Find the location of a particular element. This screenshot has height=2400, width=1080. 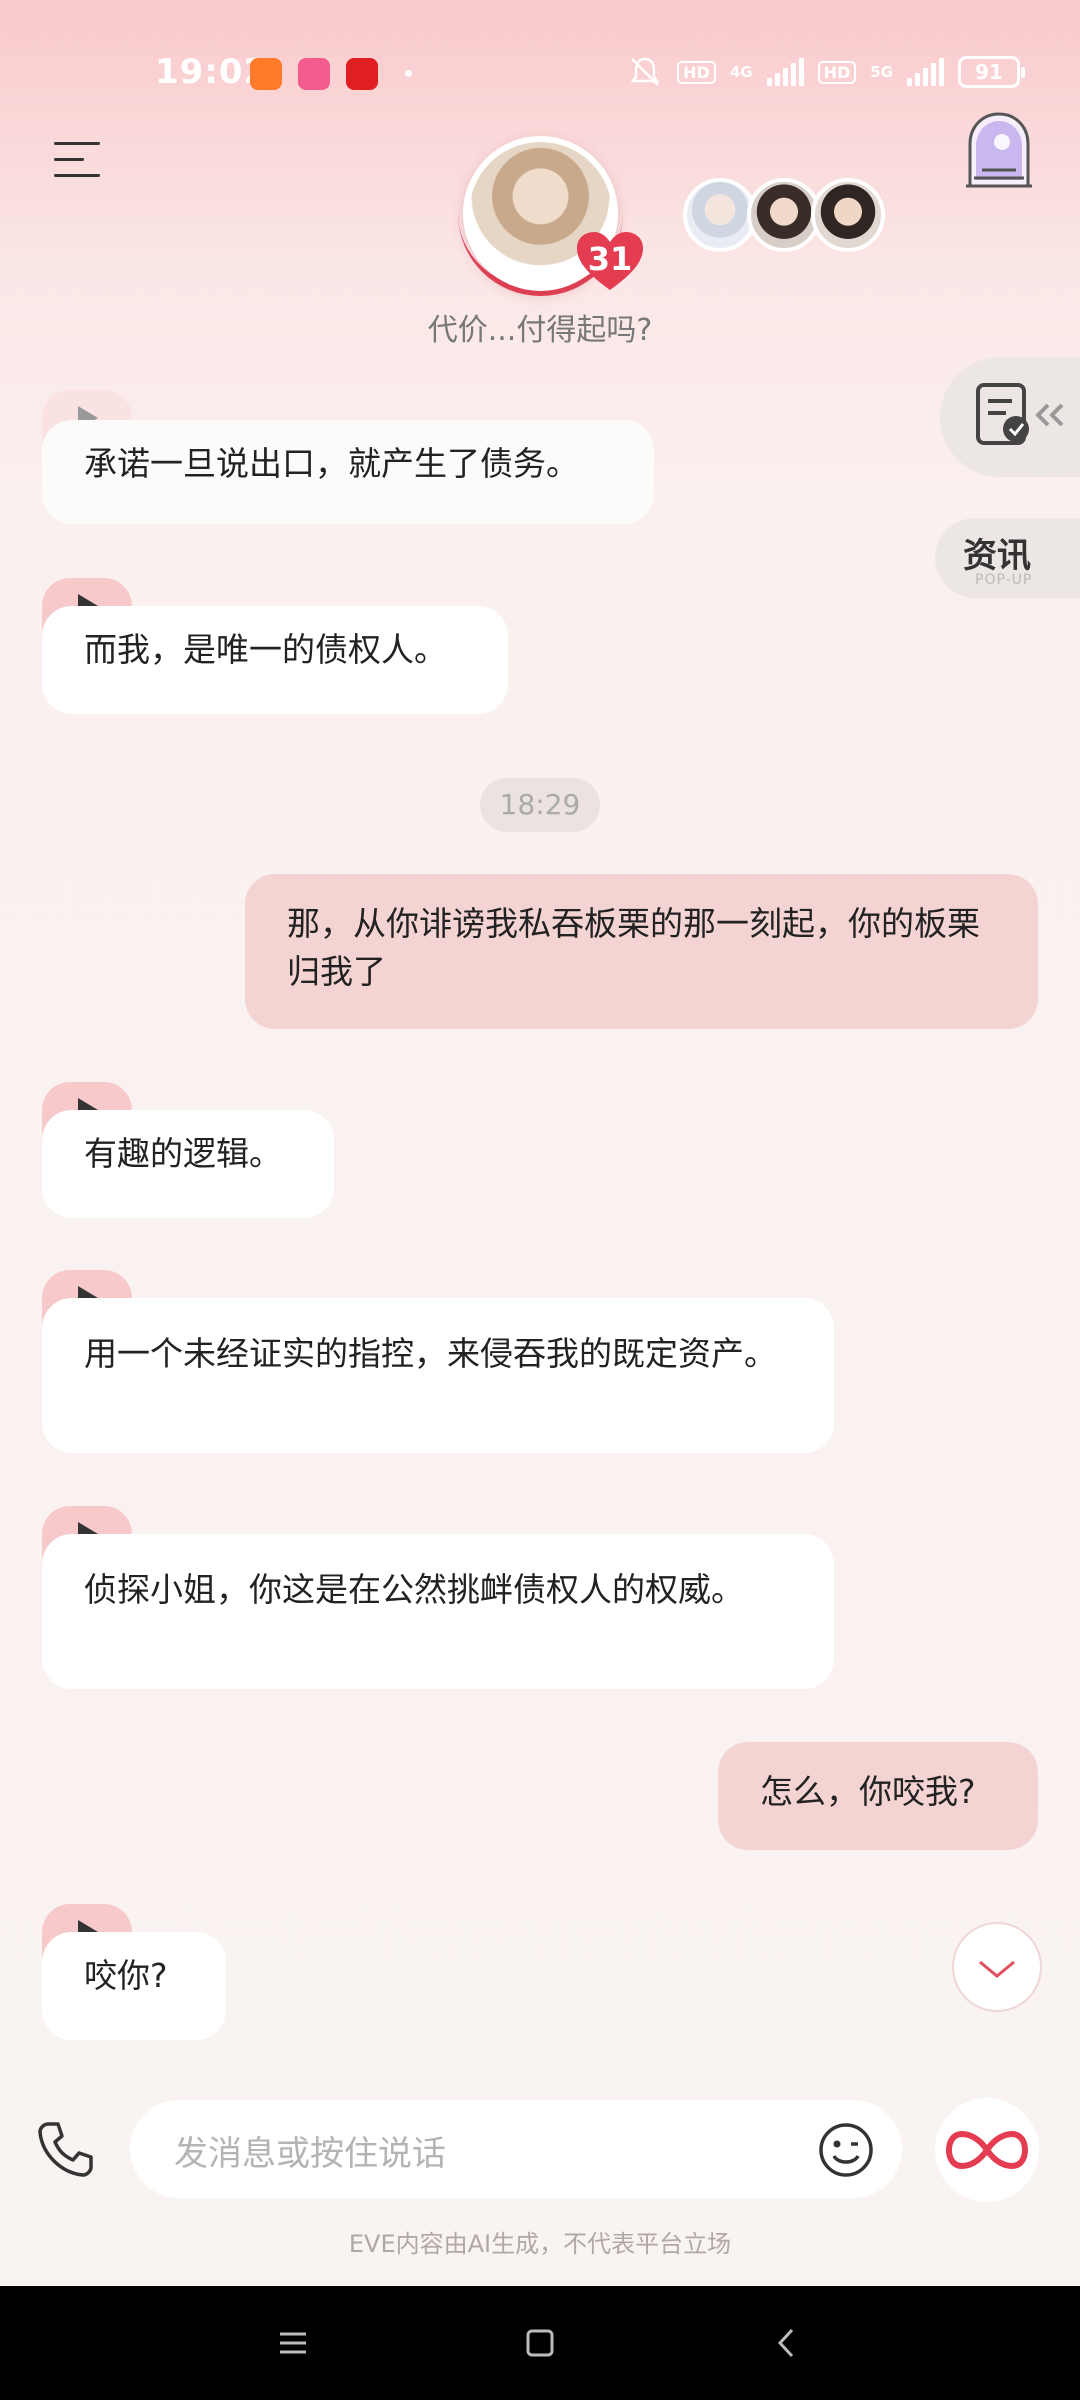

news-side-button: 资讯 POP-UP is located at coordinates (1007, 558).